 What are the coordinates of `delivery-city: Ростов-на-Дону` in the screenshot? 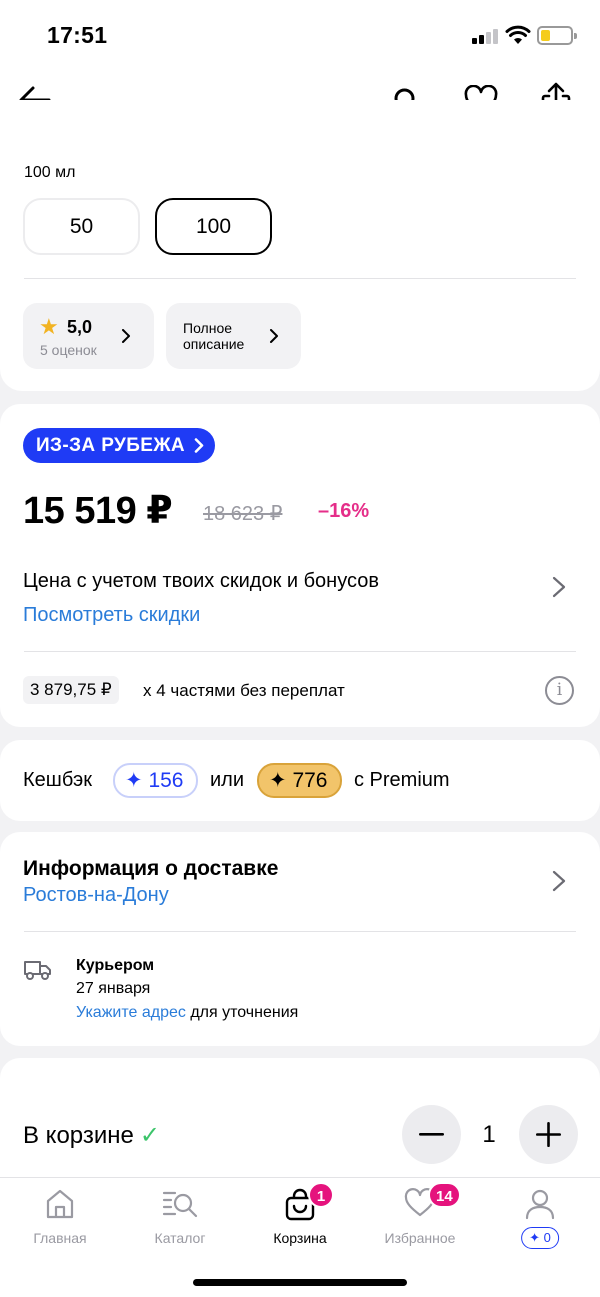 It's located at (96, 895).